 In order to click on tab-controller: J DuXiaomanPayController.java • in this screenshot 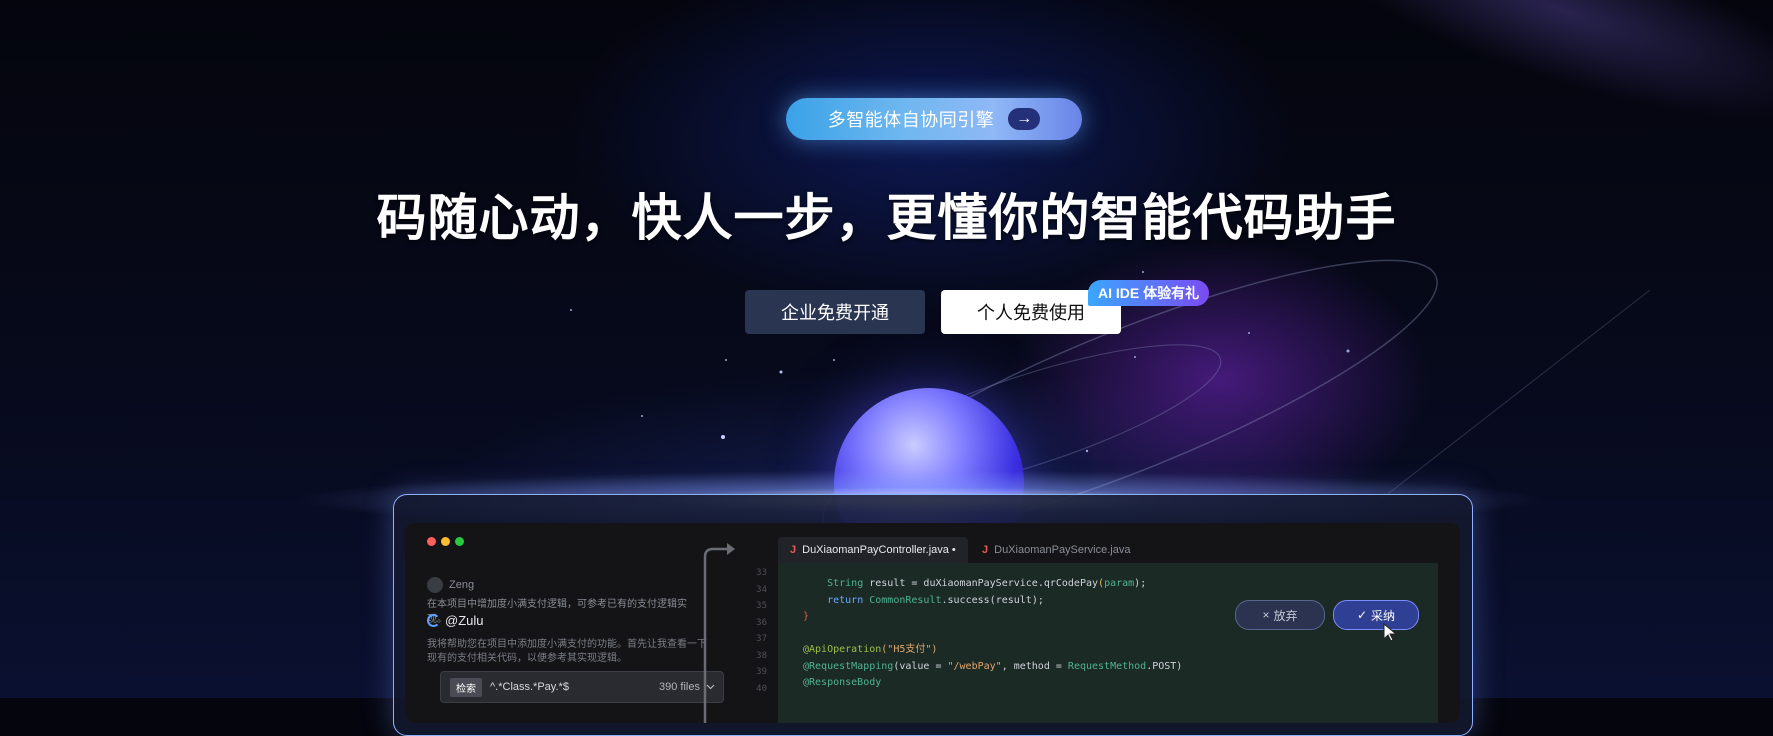, I will do `click(873, 550)`.